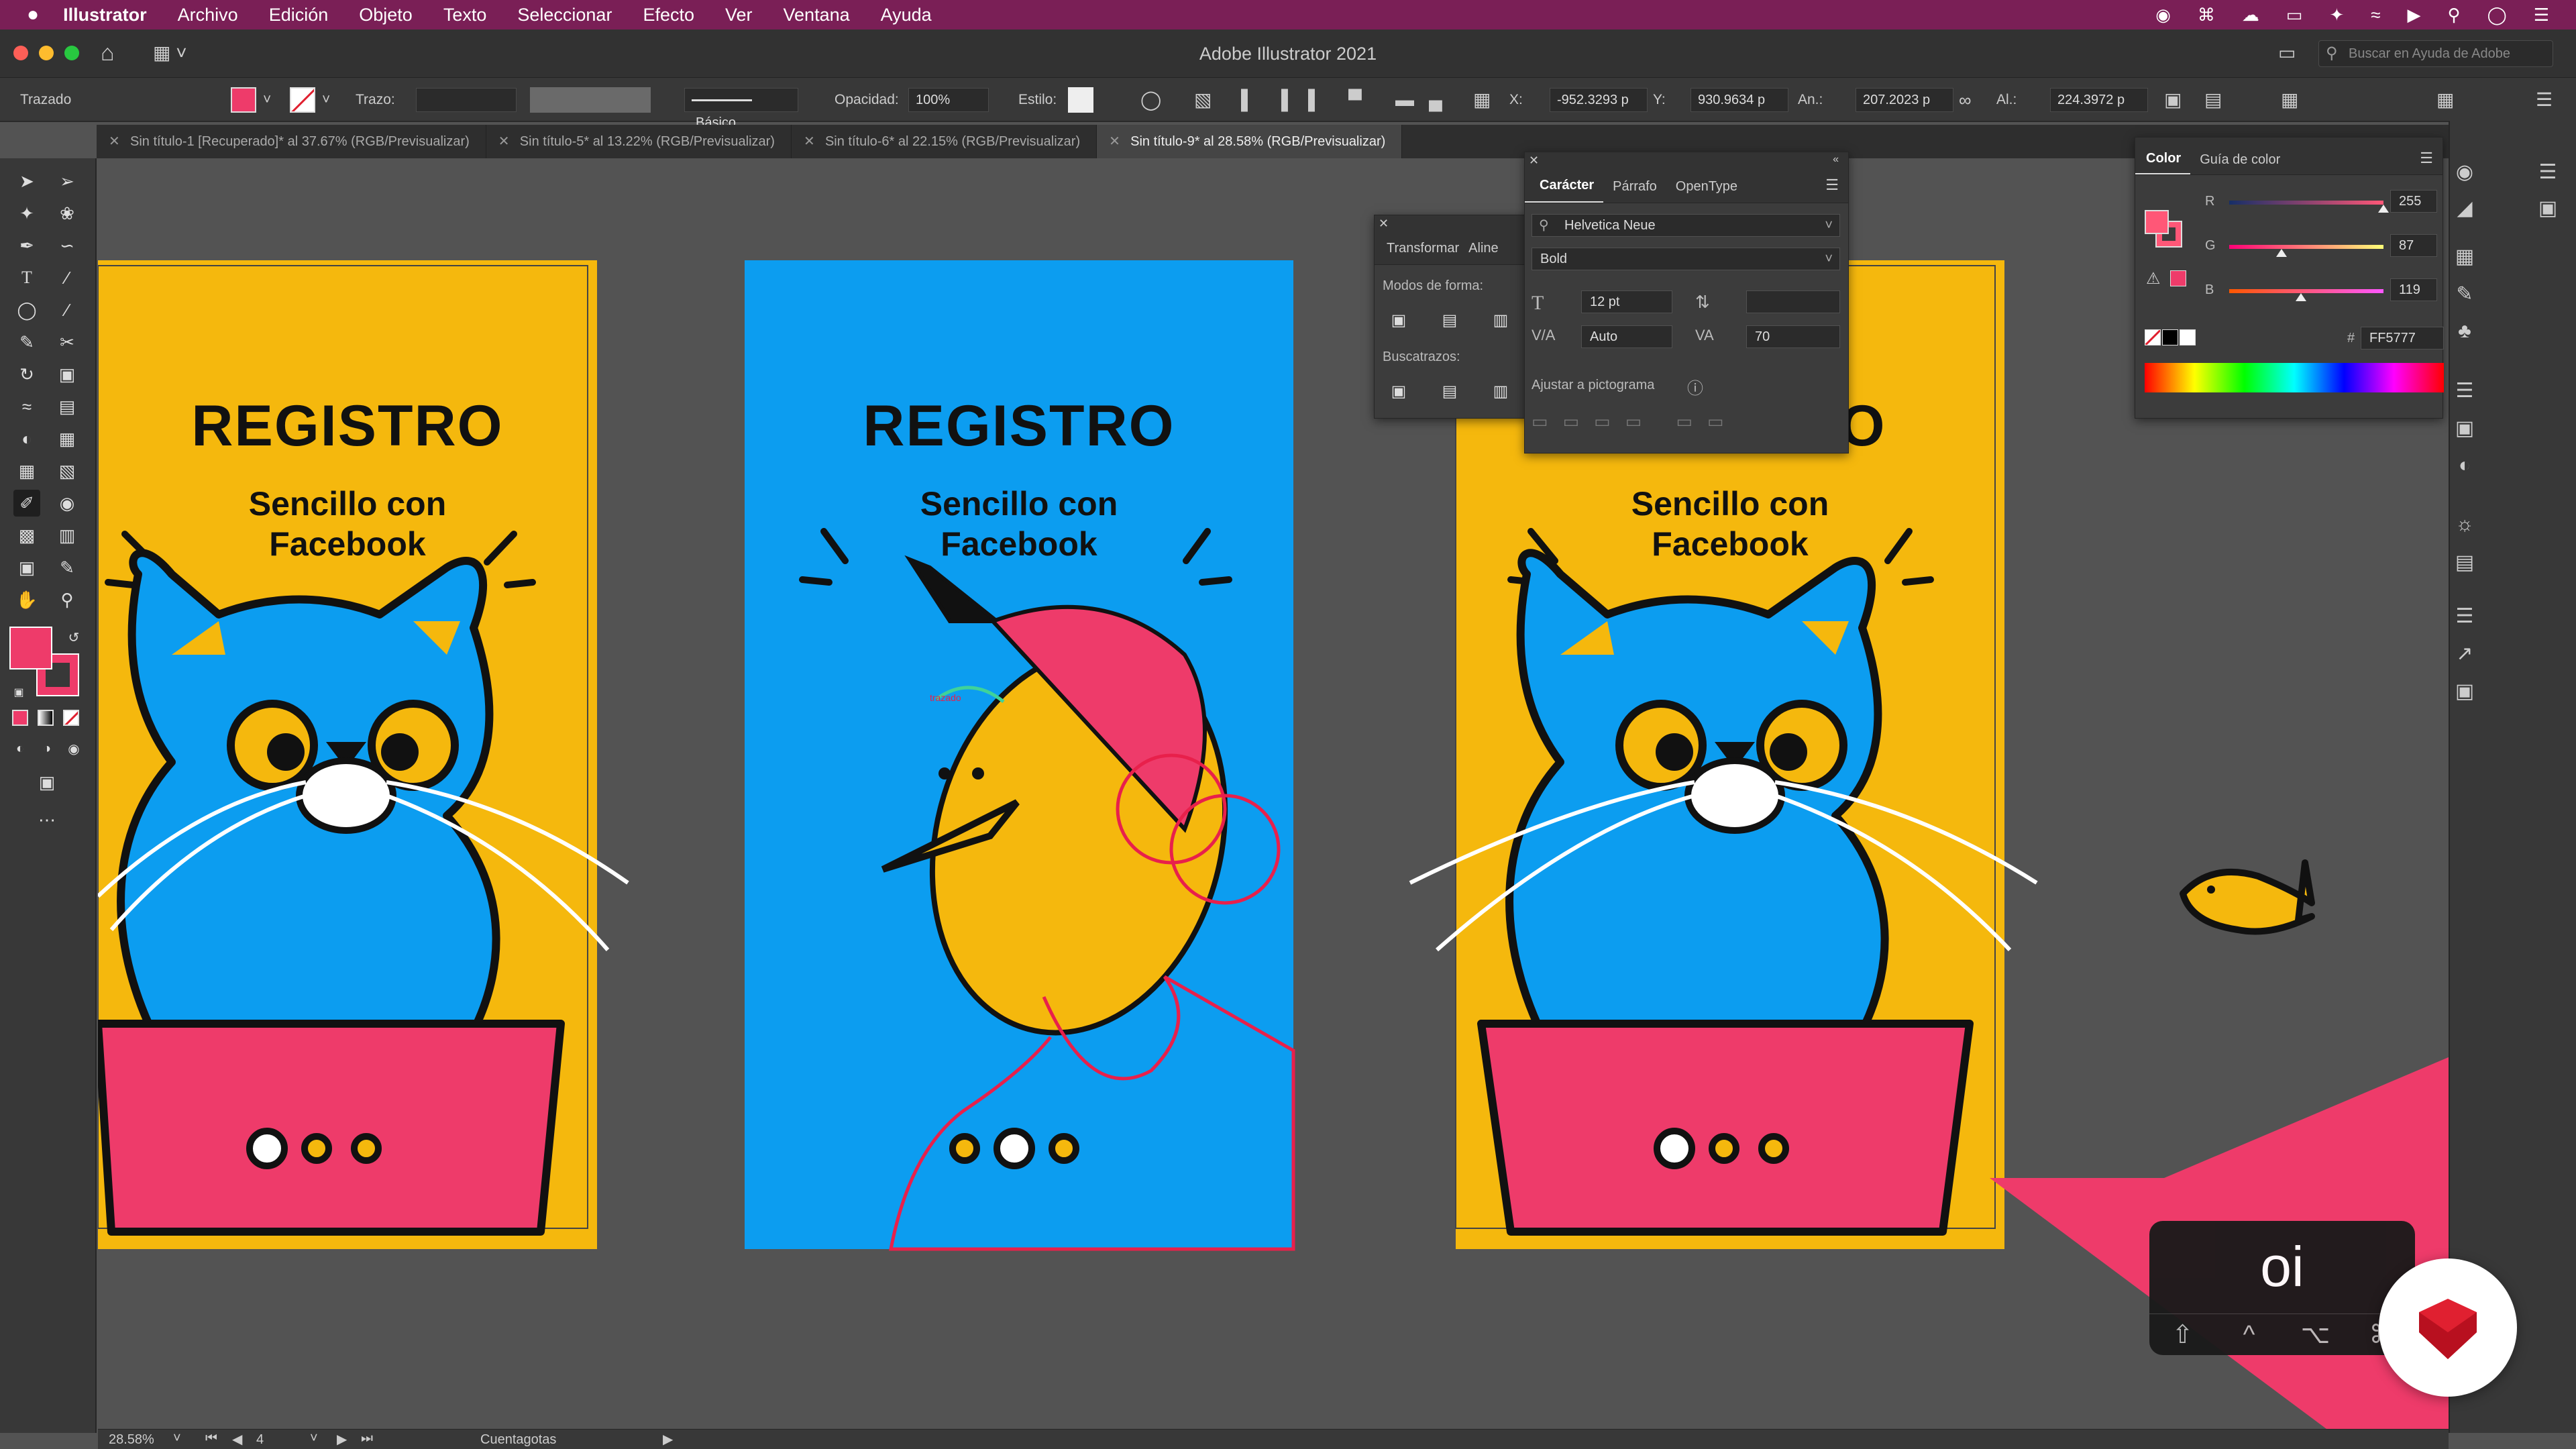 Image resolution: width=2576 pixels, height=1449 pixels. What do you see at coordinates (26, 213) in the screenshot?
I see `magic-wand-tool-icon: ✦` at bounding box center [26, 213].